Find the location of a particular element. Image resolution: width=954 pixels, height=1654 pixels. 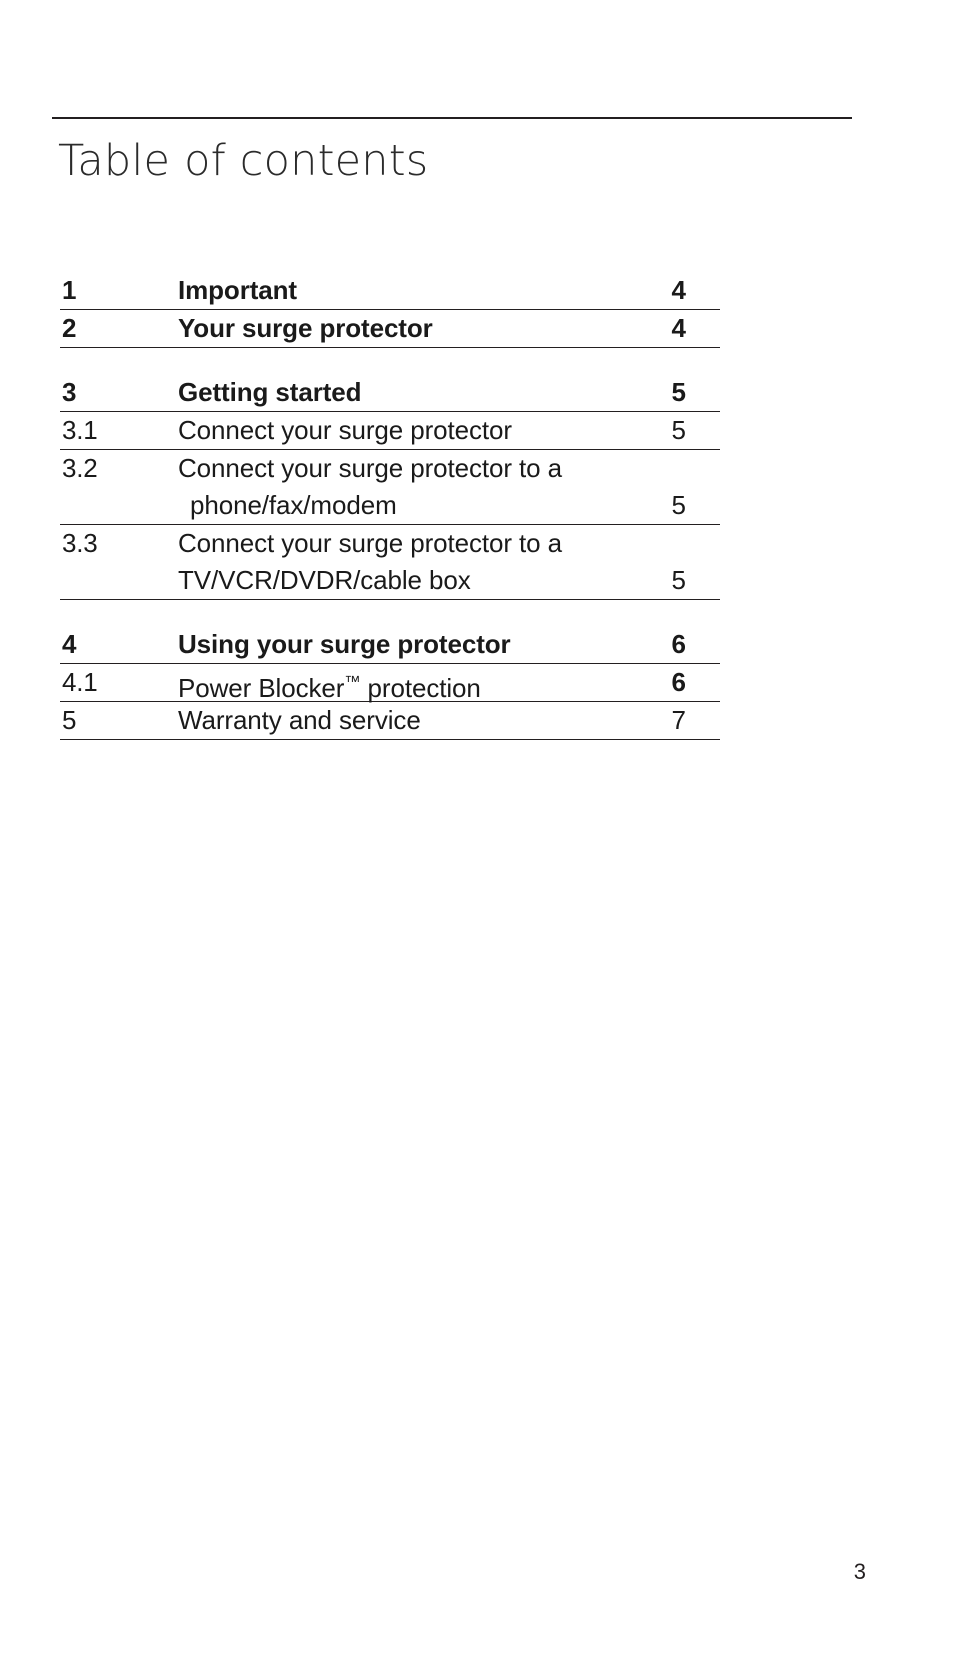

toc-entry-line: 5 Warranty and service 7 is located at coordinates (390, 720).